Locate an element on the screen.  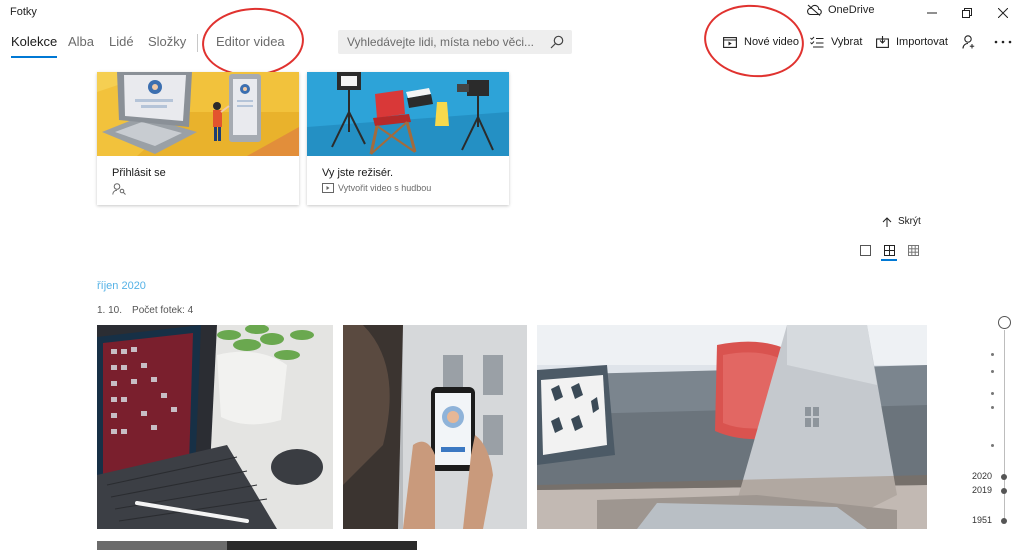
tab-kolekce: Kolekce is located at coordinates (34, 46).